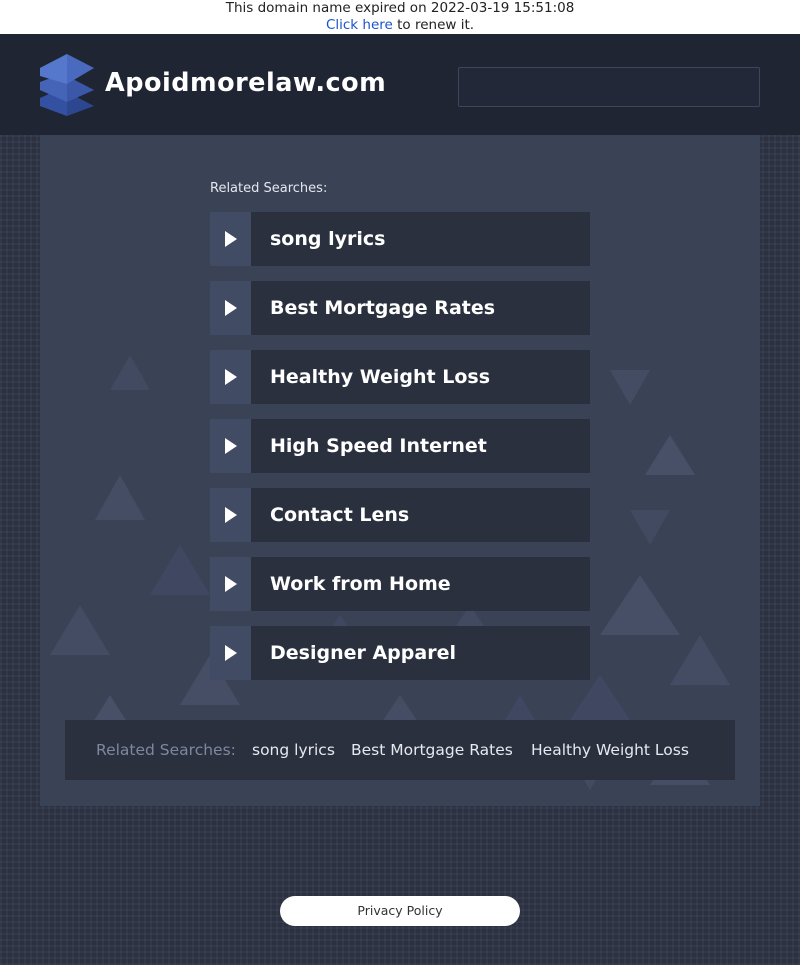 This screenshot has height=965, width=800. What do you see at coordinates (360, 584) in the screenshot?
I see `related-search-label: Work from Home` at bounding box center [360, 584].